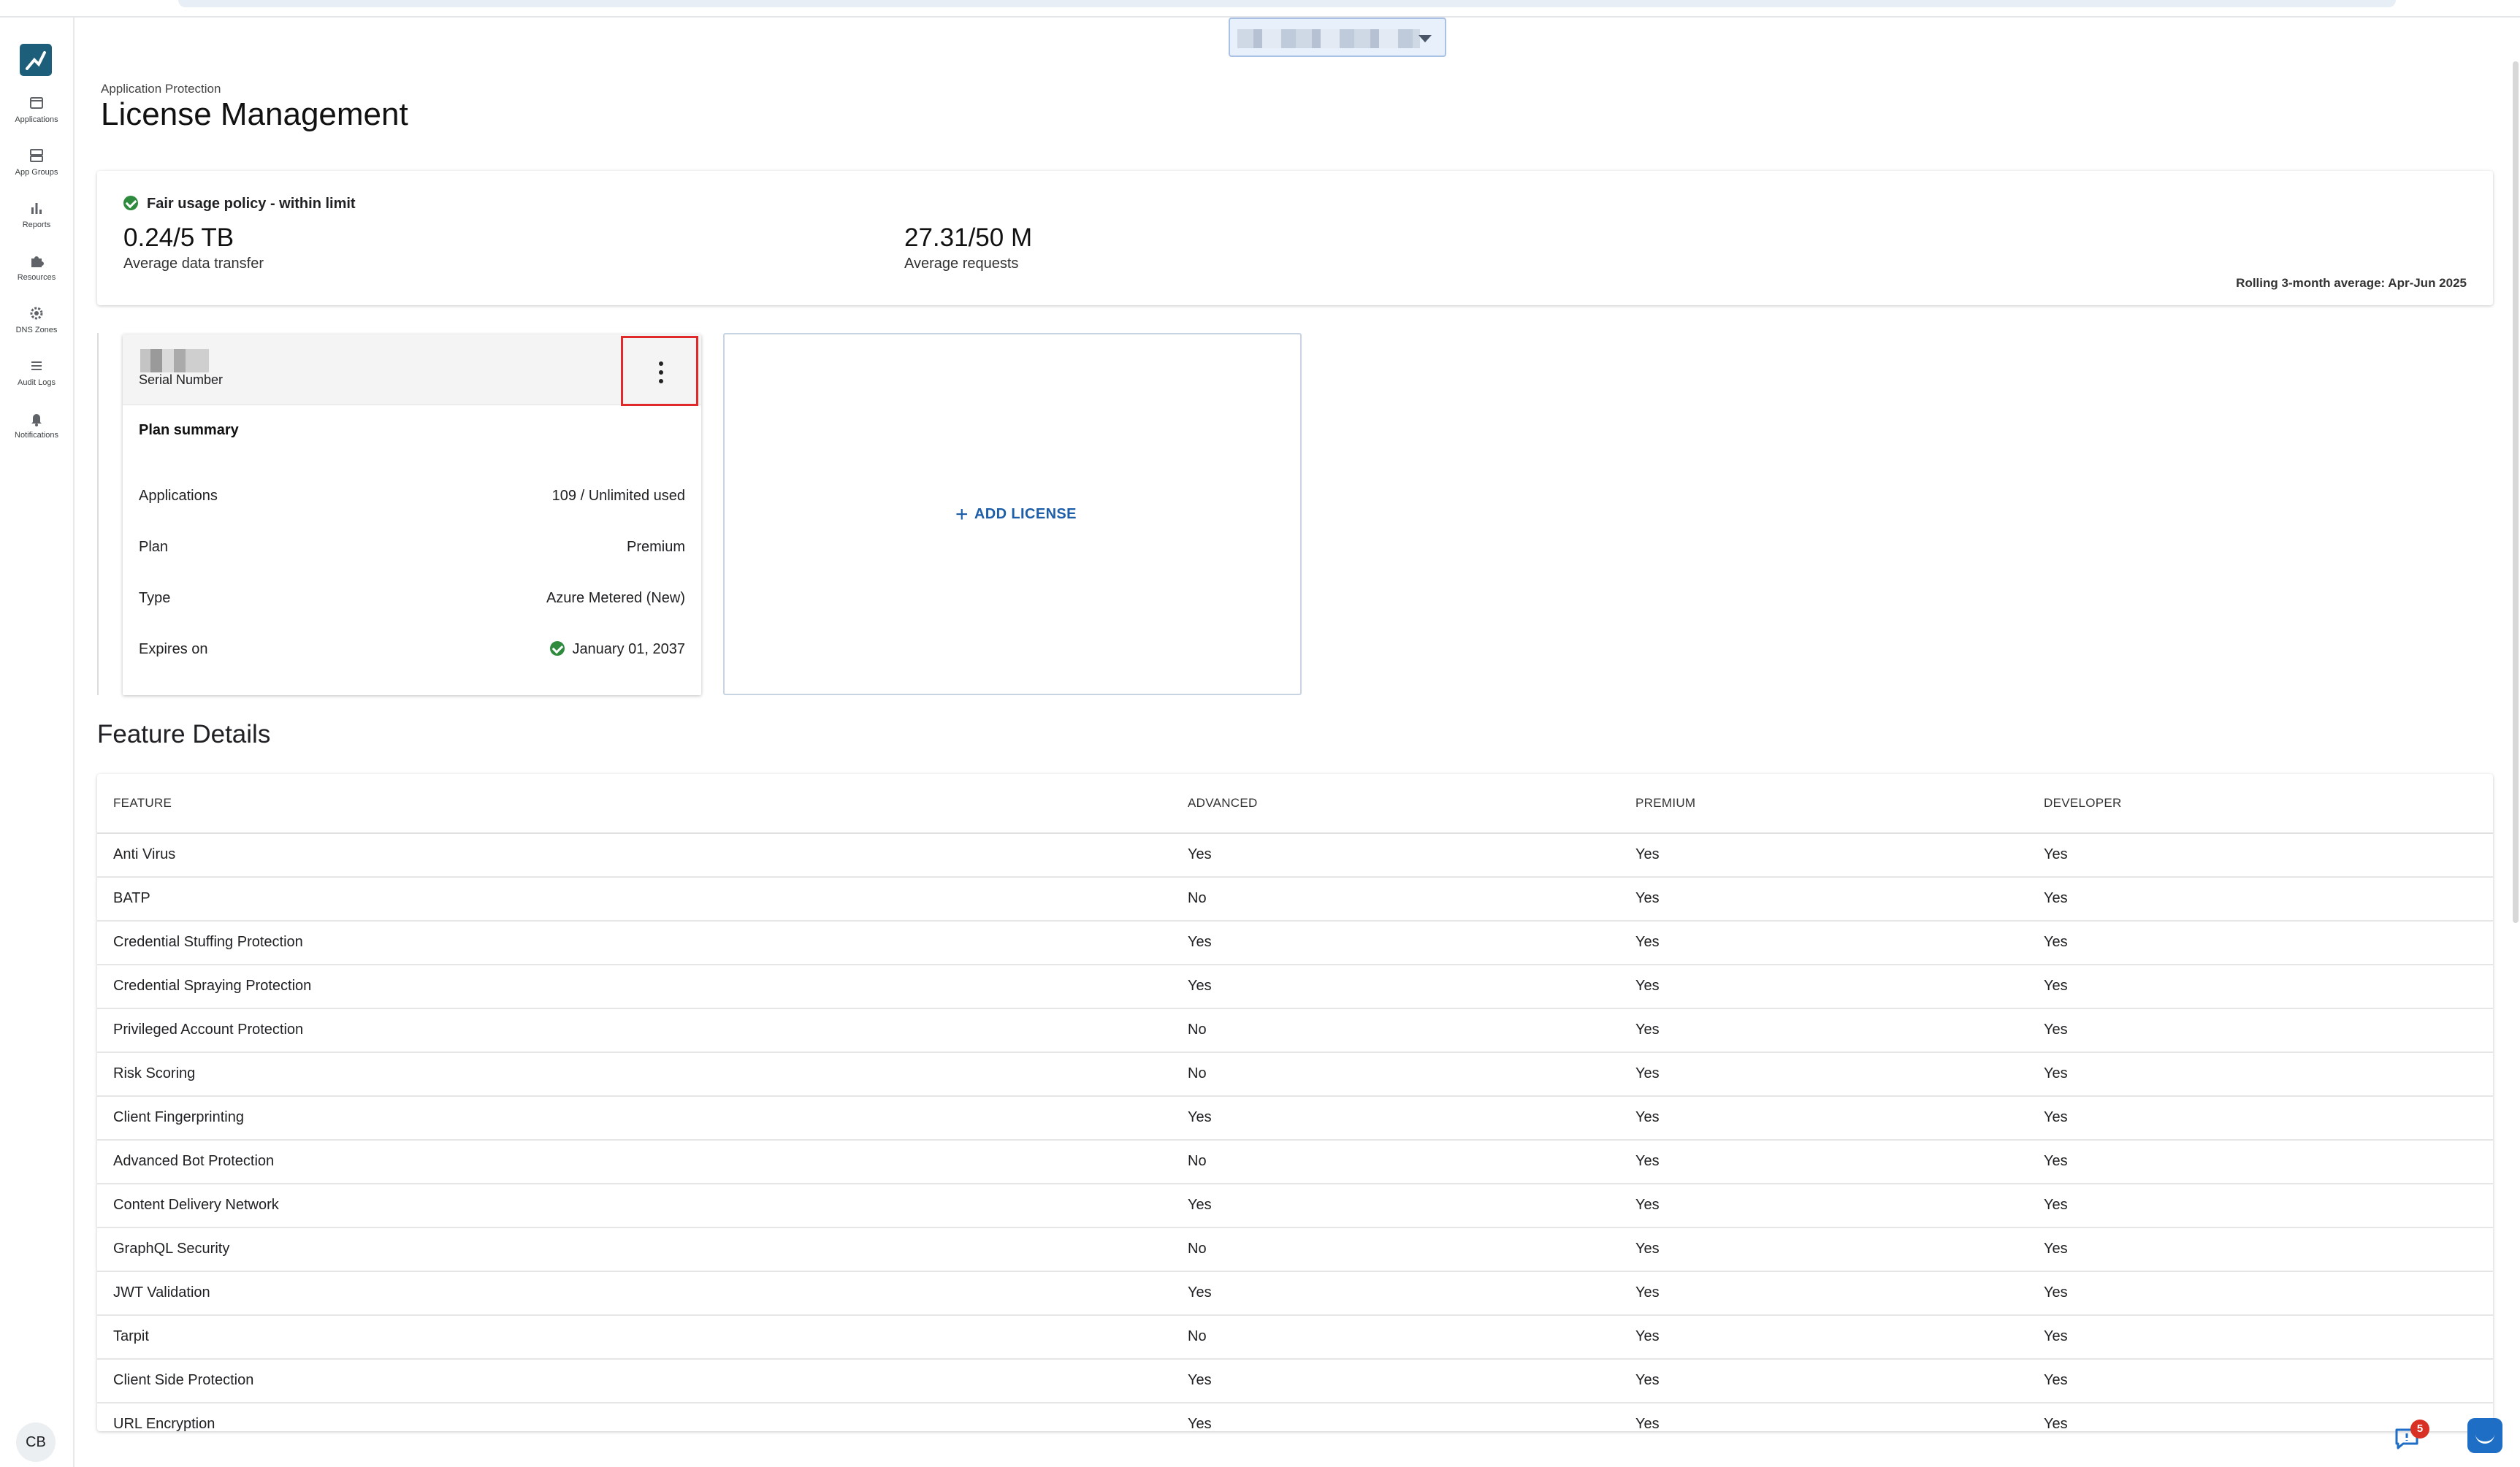 The width and height of the screenshot is (2520, 1467). What do you see at coordinates (212, 986) in the screenshot?
I see `feature-name-cell: Credential Spraying Protection` at bounding box center [212, 986].